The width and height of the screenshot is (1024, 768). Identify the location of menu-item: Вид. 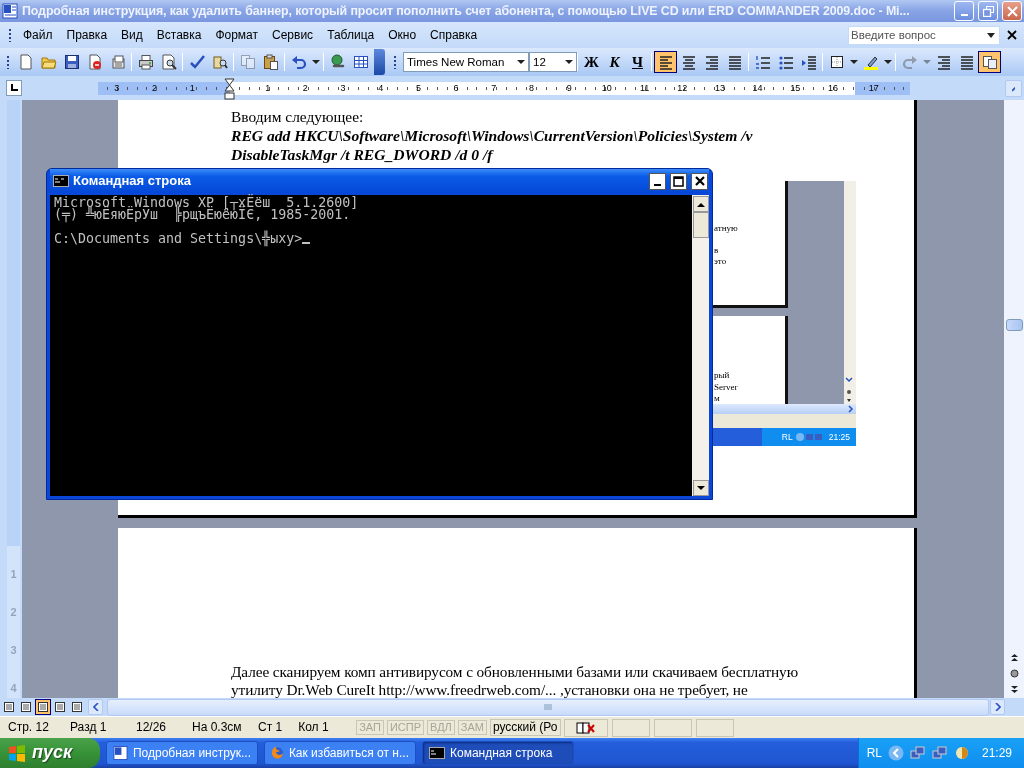
(132, 35).